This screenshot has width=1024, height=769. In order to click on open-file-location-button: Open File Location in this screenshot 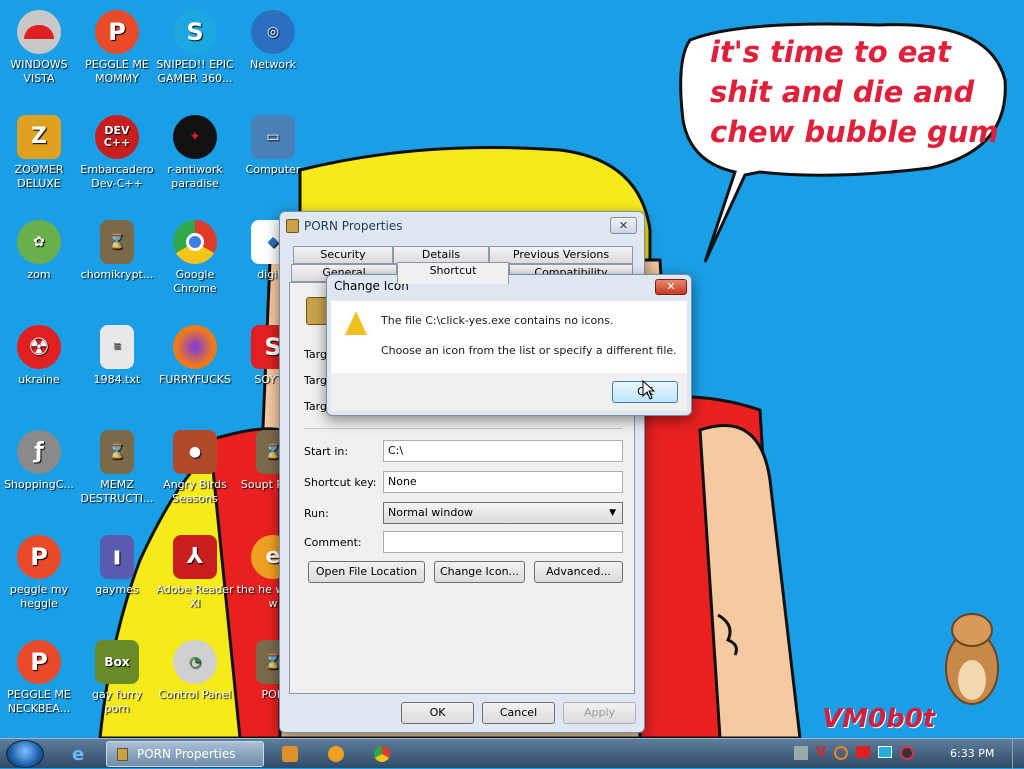, I will do `click(366, 572)`.